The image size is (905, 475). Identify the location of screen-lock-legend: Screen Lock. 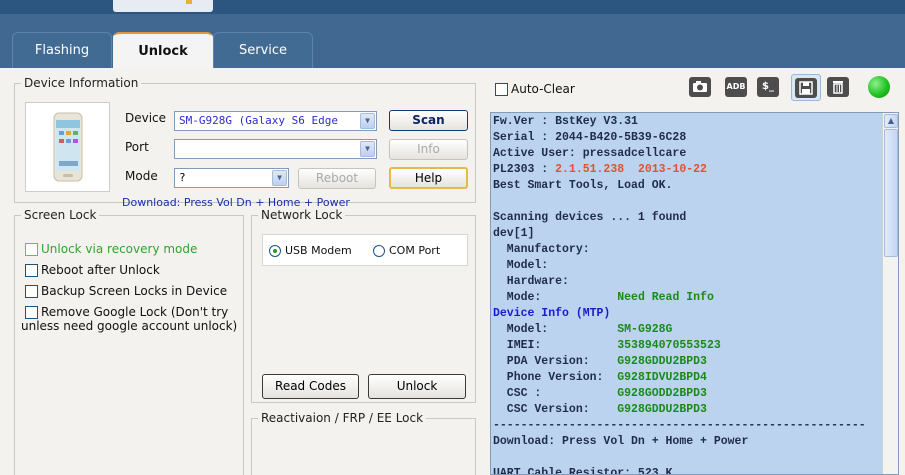
(60, 215).